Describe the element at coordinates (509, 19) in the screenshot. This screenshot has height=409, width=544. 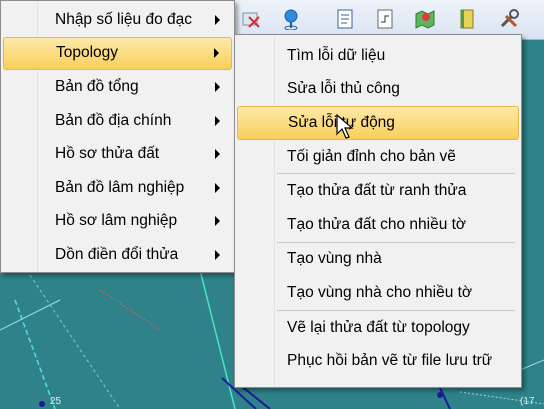
I see `tools-icon` at that location.